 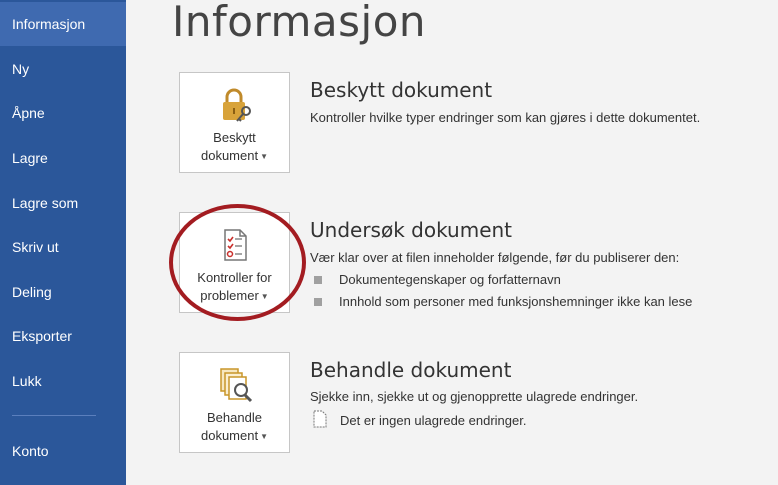 I want to click on protect-section-title: Beskytt dokument, so click(x=401, y=90).